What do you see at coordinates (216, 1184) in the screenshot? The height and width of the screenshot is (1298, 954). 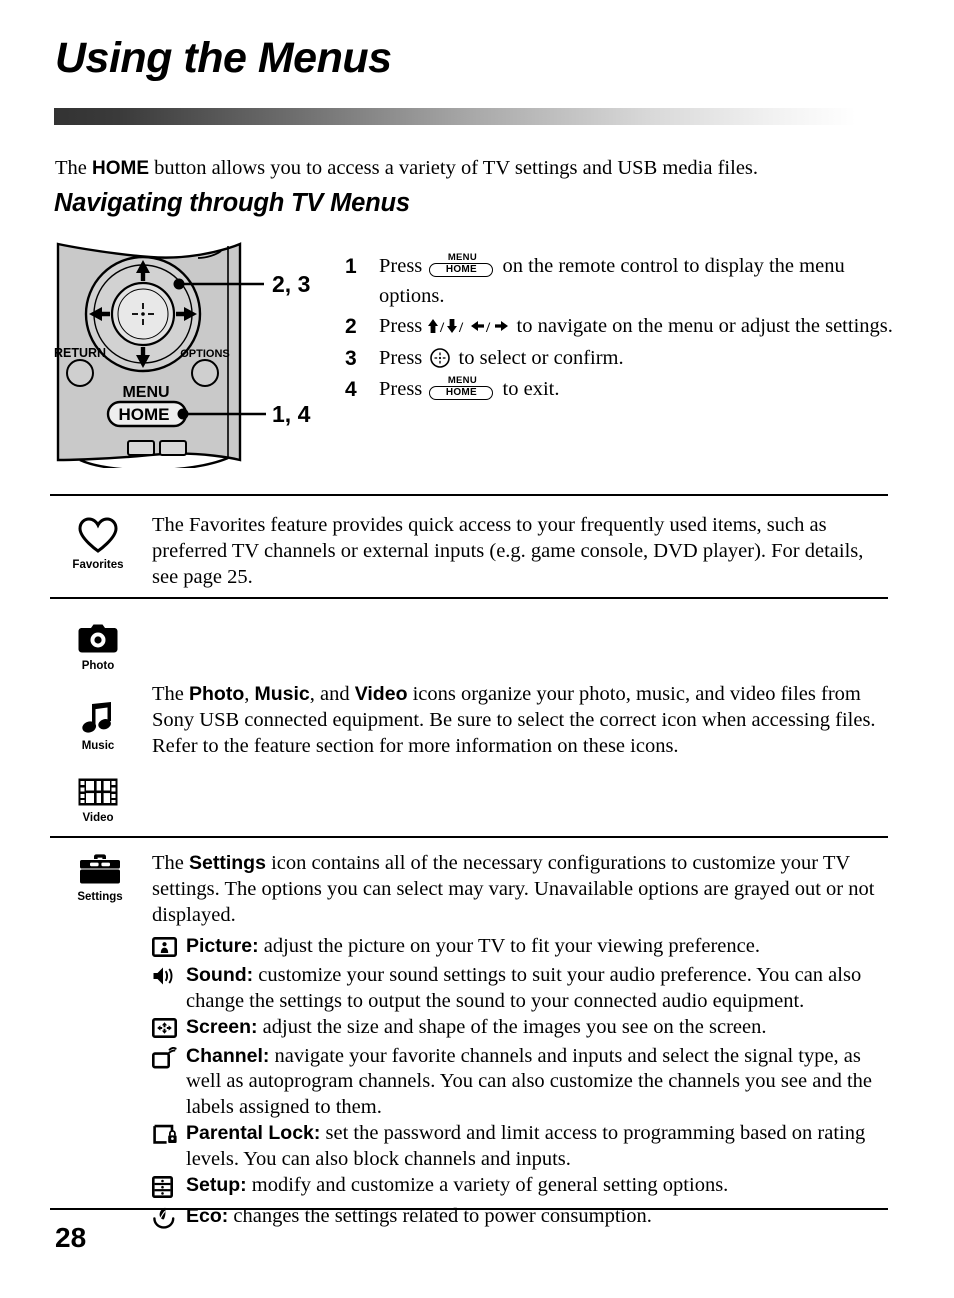 I see `settings-option-label: Setup:` at bounding box center [216, 1184].